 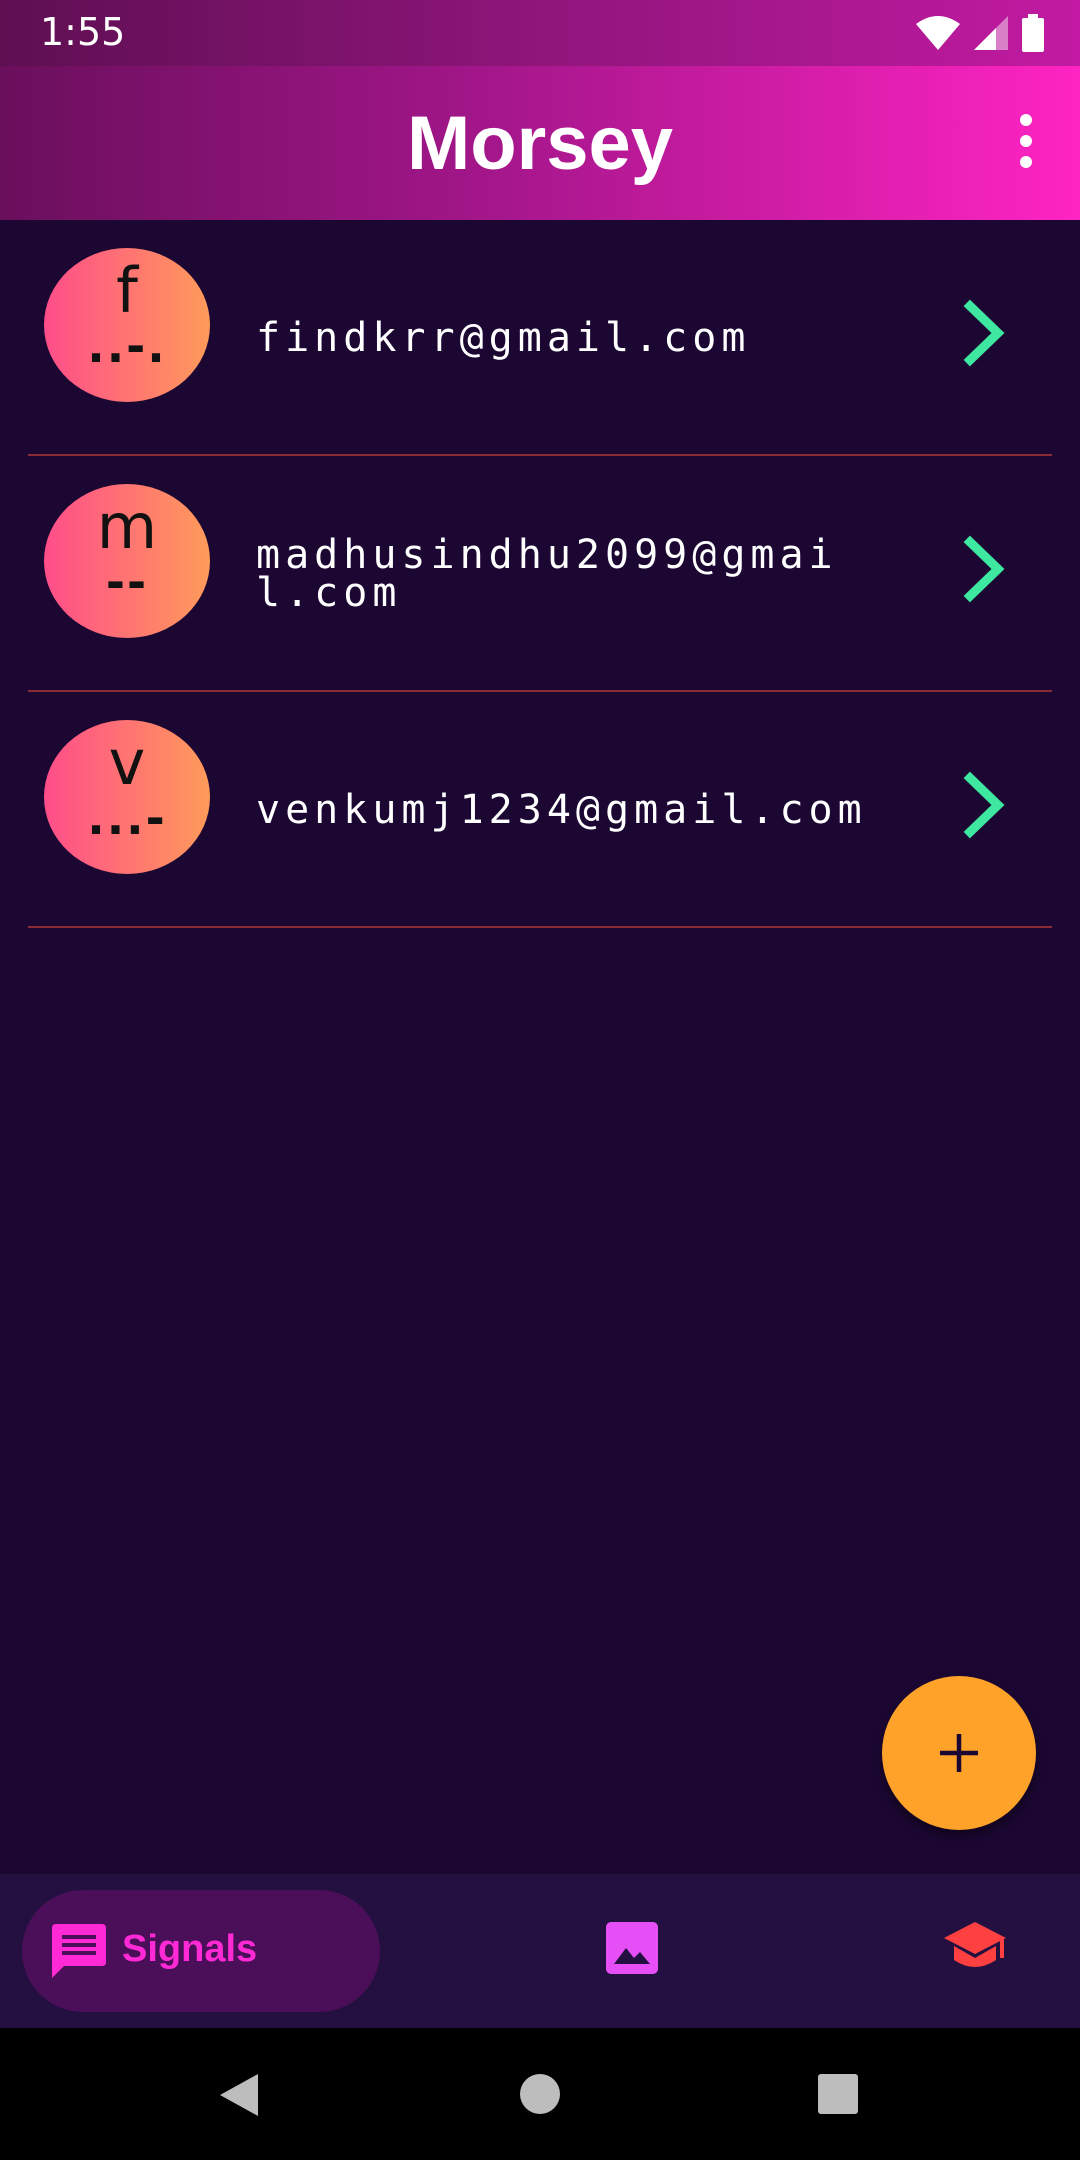 I want to click on nav-signals-label: Signals, so click(x=190, y=1949).